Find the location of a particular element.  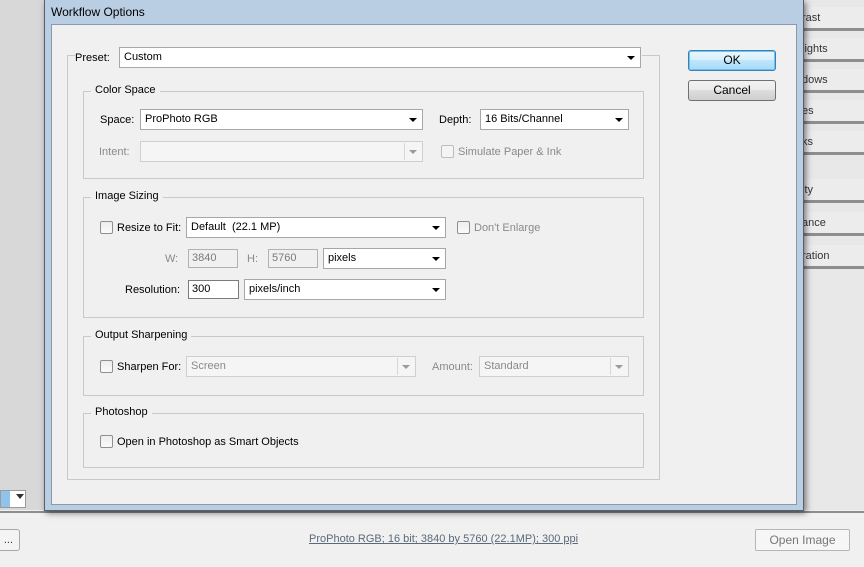

color-space-legend: Color Space is located at coordinates (125, 90).